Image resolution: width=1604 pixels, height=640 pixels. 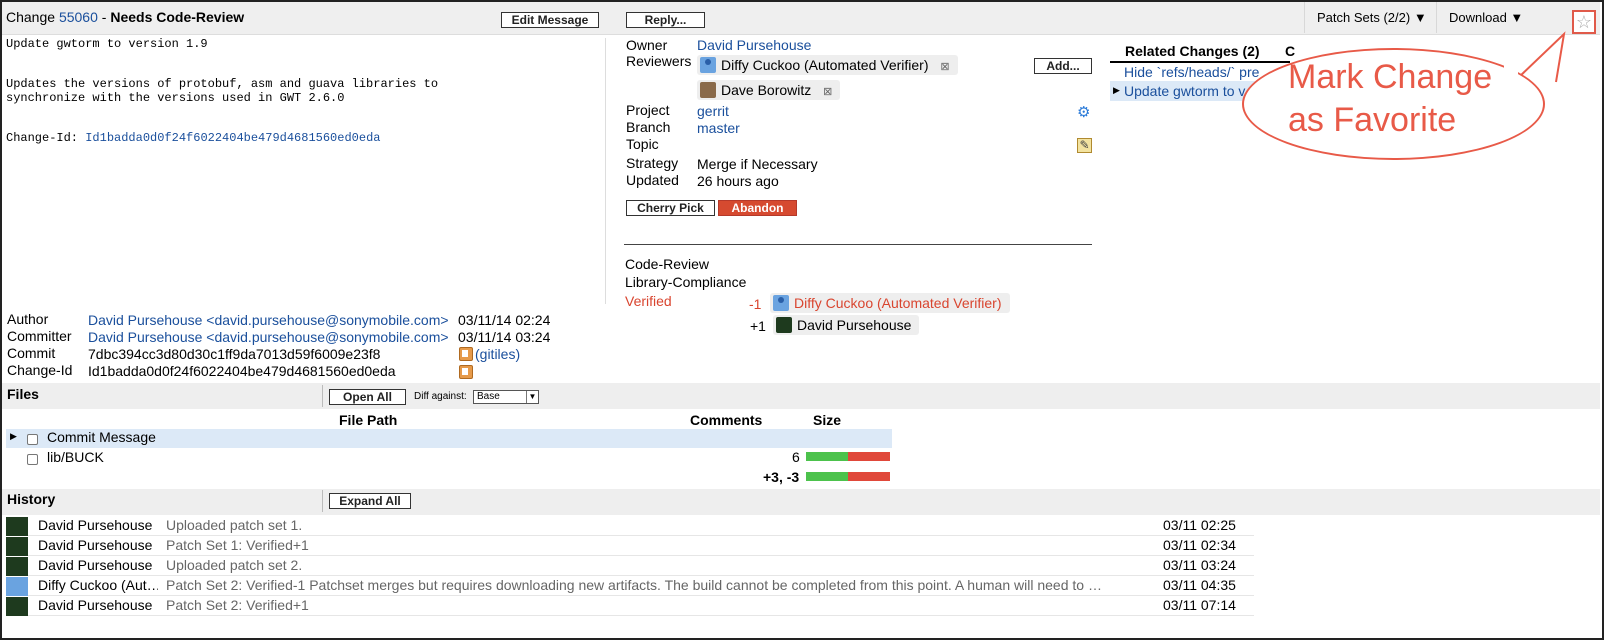 What do you see at coordinates (466, 354) in the screenshot?
I see `copy-sha-icon` at bounding box center [466, 354].